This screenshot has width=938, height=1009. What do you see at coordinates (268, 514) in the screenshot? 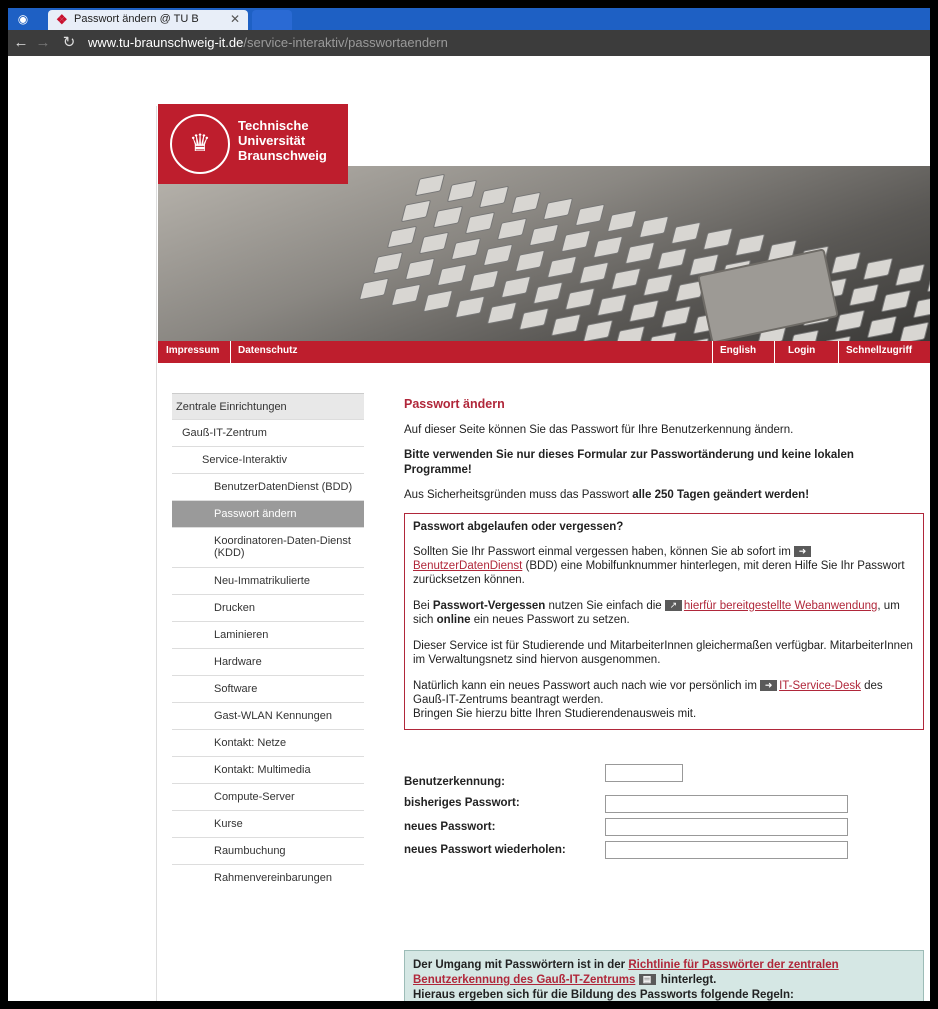
I see `sidebar-item-passwort-aendern: Passwort ändern` at bounding box center [268, 514].